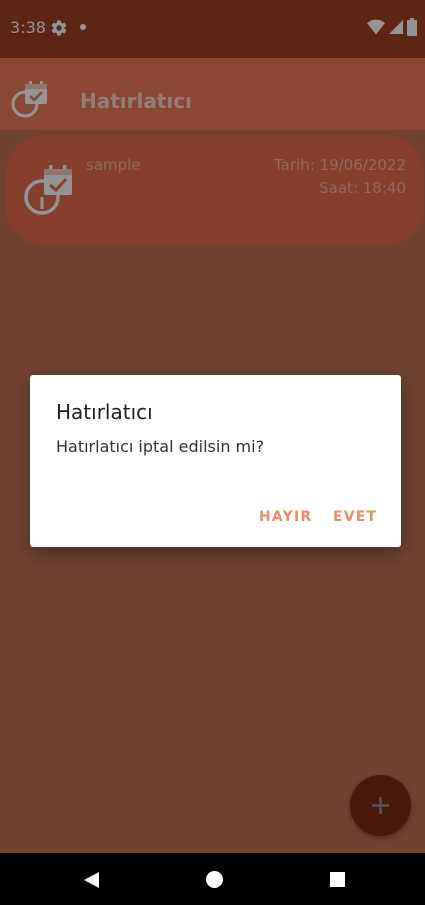  What do you see at coordinates (355, 517) in the screenshot?
I see `yes-button: EVET` at bounding box center [355, 517].